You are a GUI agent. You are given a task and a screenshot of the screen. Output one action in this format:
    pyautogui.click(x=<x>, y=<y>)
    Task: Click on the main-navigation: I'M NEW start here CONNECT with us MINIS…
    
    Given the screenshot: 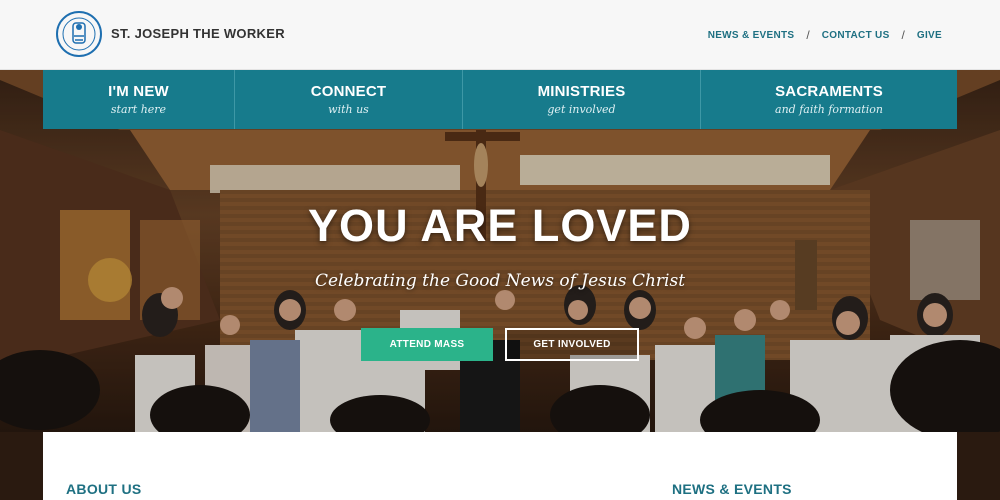 What is the action you would take?
    pyautogui.click(x=500, y=99)
    